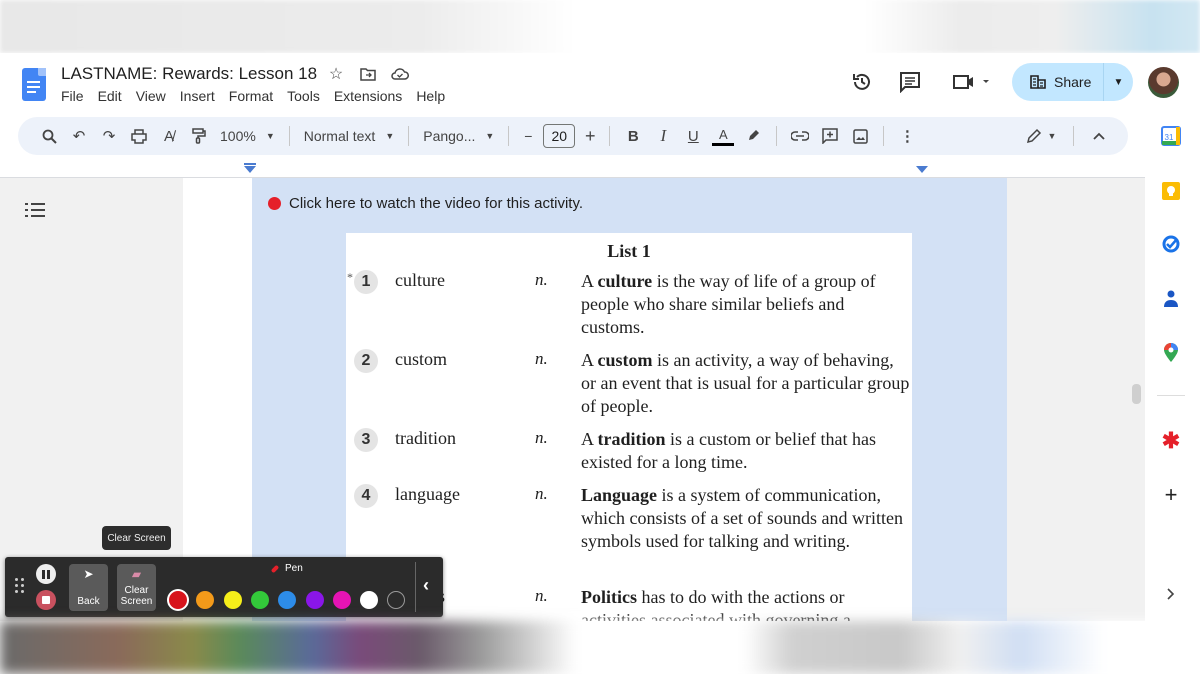 This screenshot has height=674, width=1200. Describe the element at coordinates (247, 136) in the screenshot. I see `zoom-select: 100% ▼` at that location.